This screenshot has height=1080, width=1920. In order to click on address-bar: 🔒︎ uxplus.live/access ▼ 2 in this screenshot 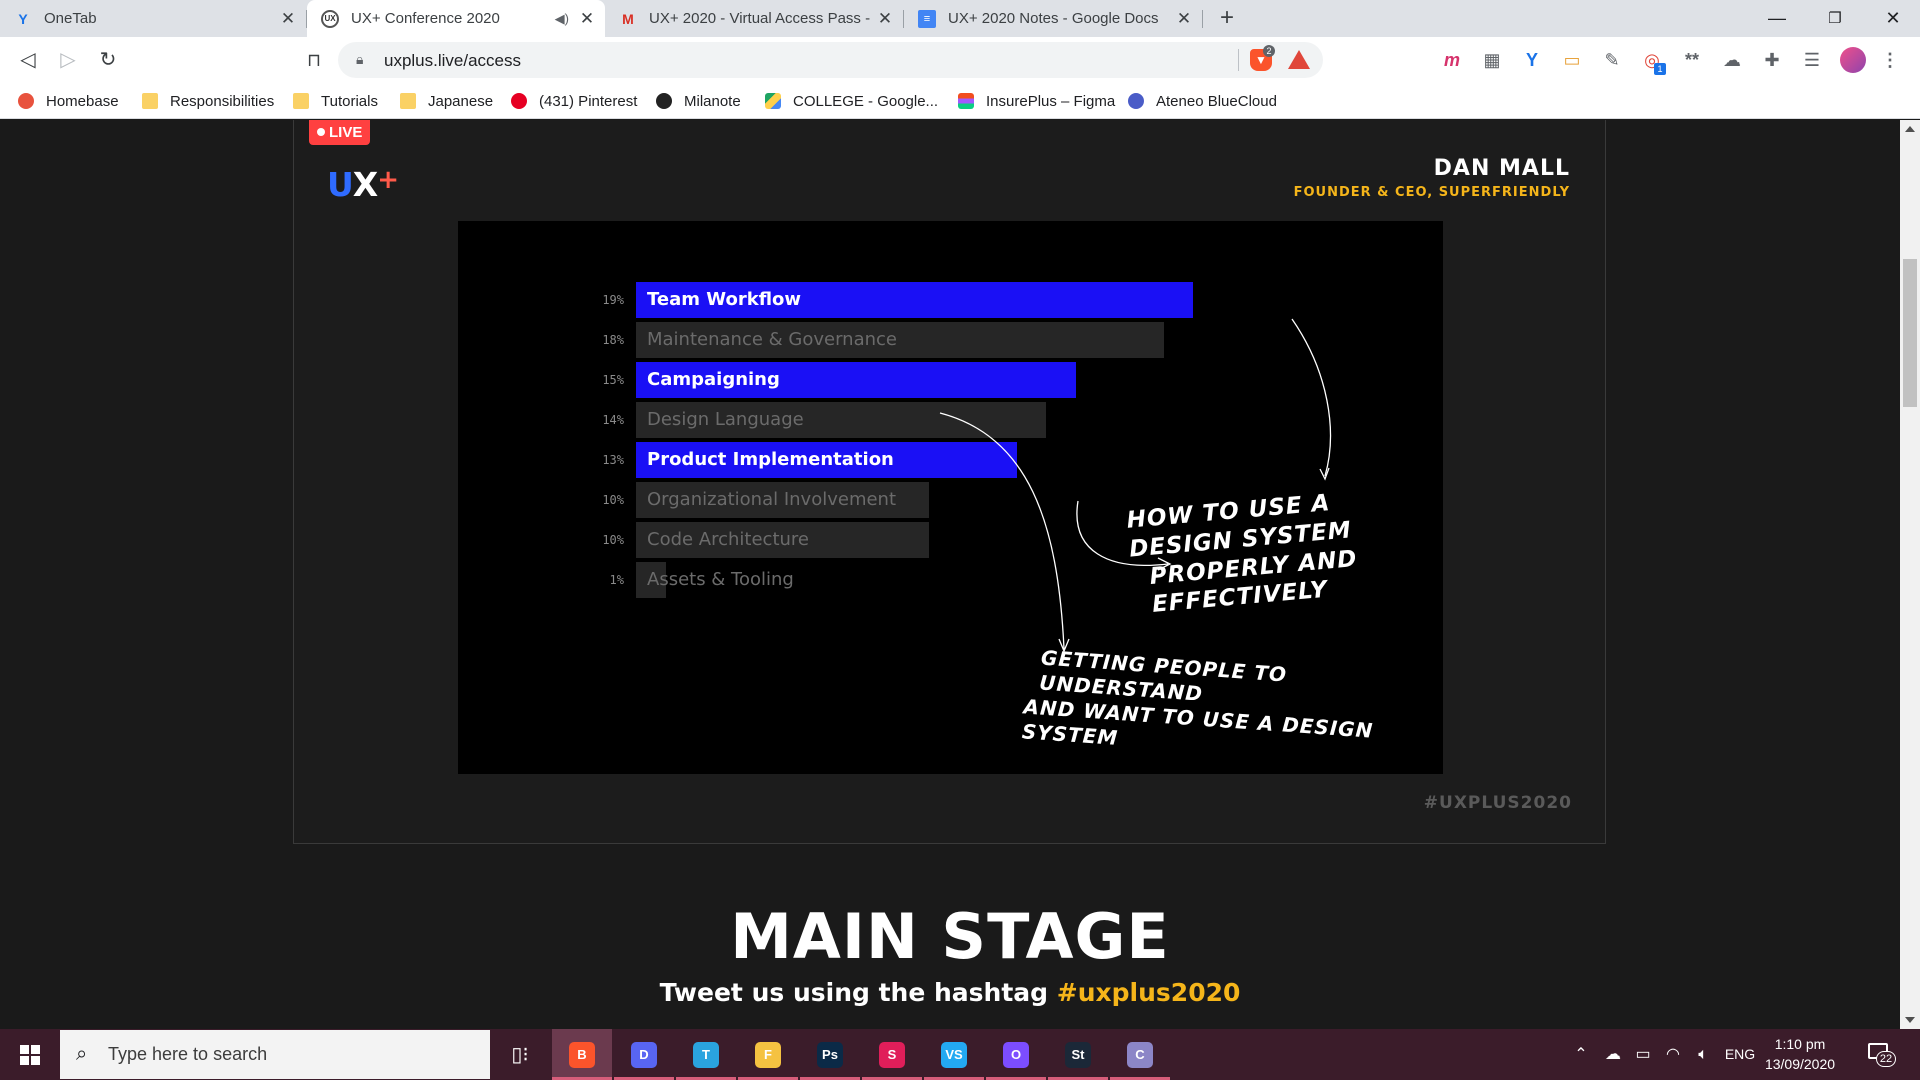, I will do `click(830, 60)`.